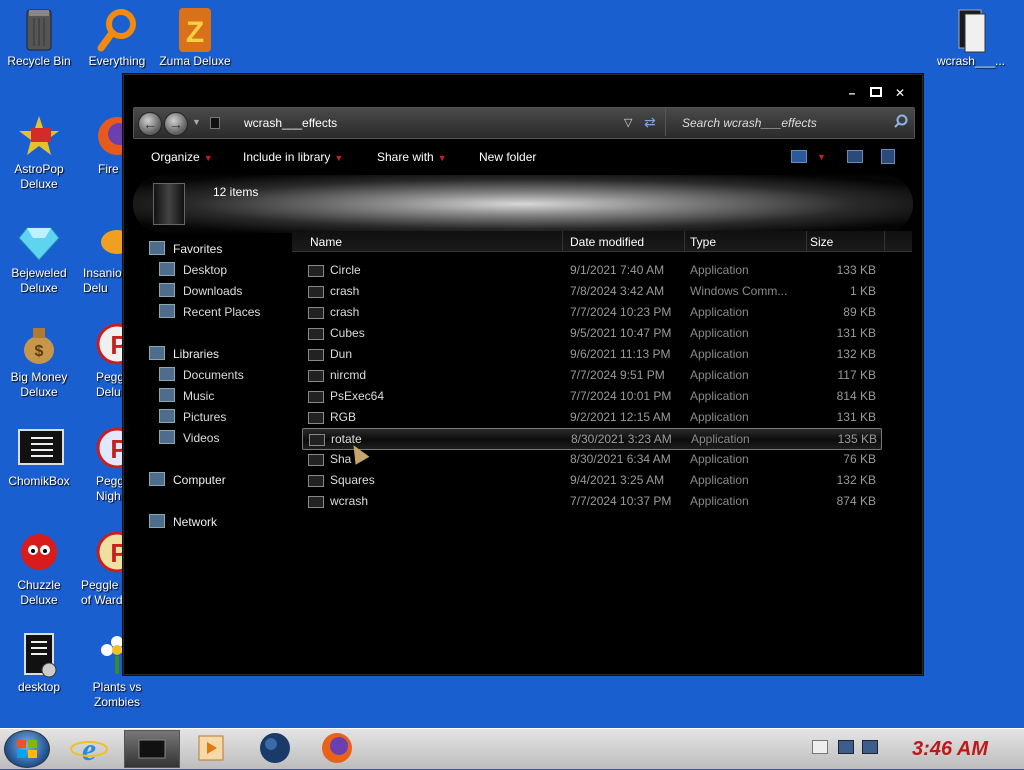  What do you see at coordinates (117, 61) in the screenshot?
I see `desktop-icon-label: Everything` at bounding box center [117, 61].